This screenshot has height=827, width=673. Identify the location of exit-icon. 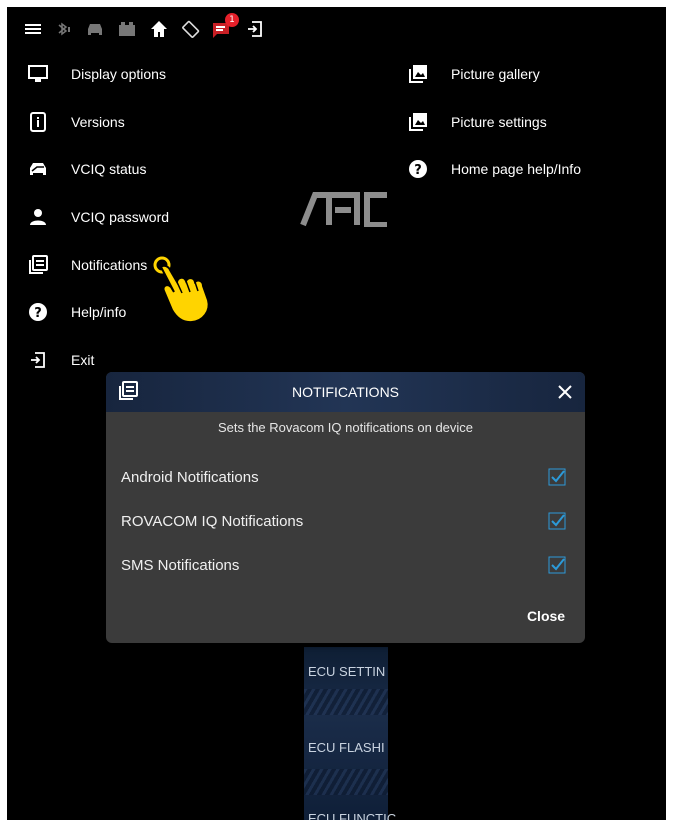
(38, 360).